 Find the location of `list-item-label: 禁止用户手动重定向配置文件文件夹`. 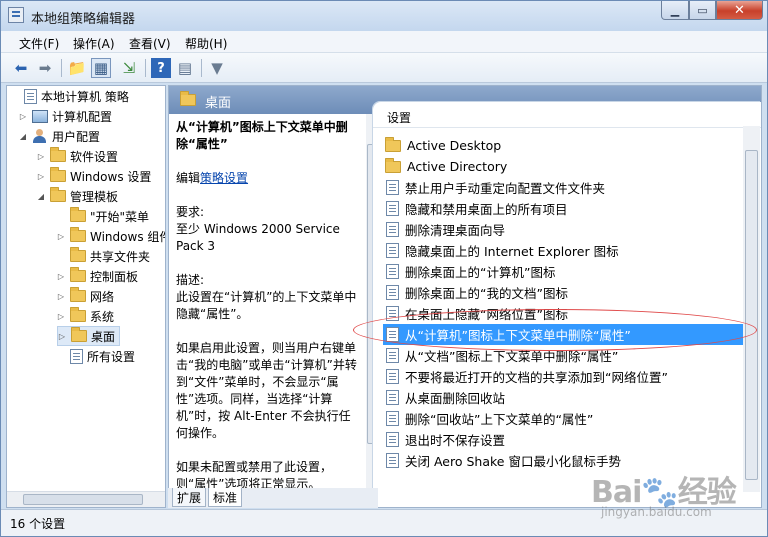

list-item-label: 禁止用户手动重定向配置文件文件夹 is located at coordinates (505, 188).